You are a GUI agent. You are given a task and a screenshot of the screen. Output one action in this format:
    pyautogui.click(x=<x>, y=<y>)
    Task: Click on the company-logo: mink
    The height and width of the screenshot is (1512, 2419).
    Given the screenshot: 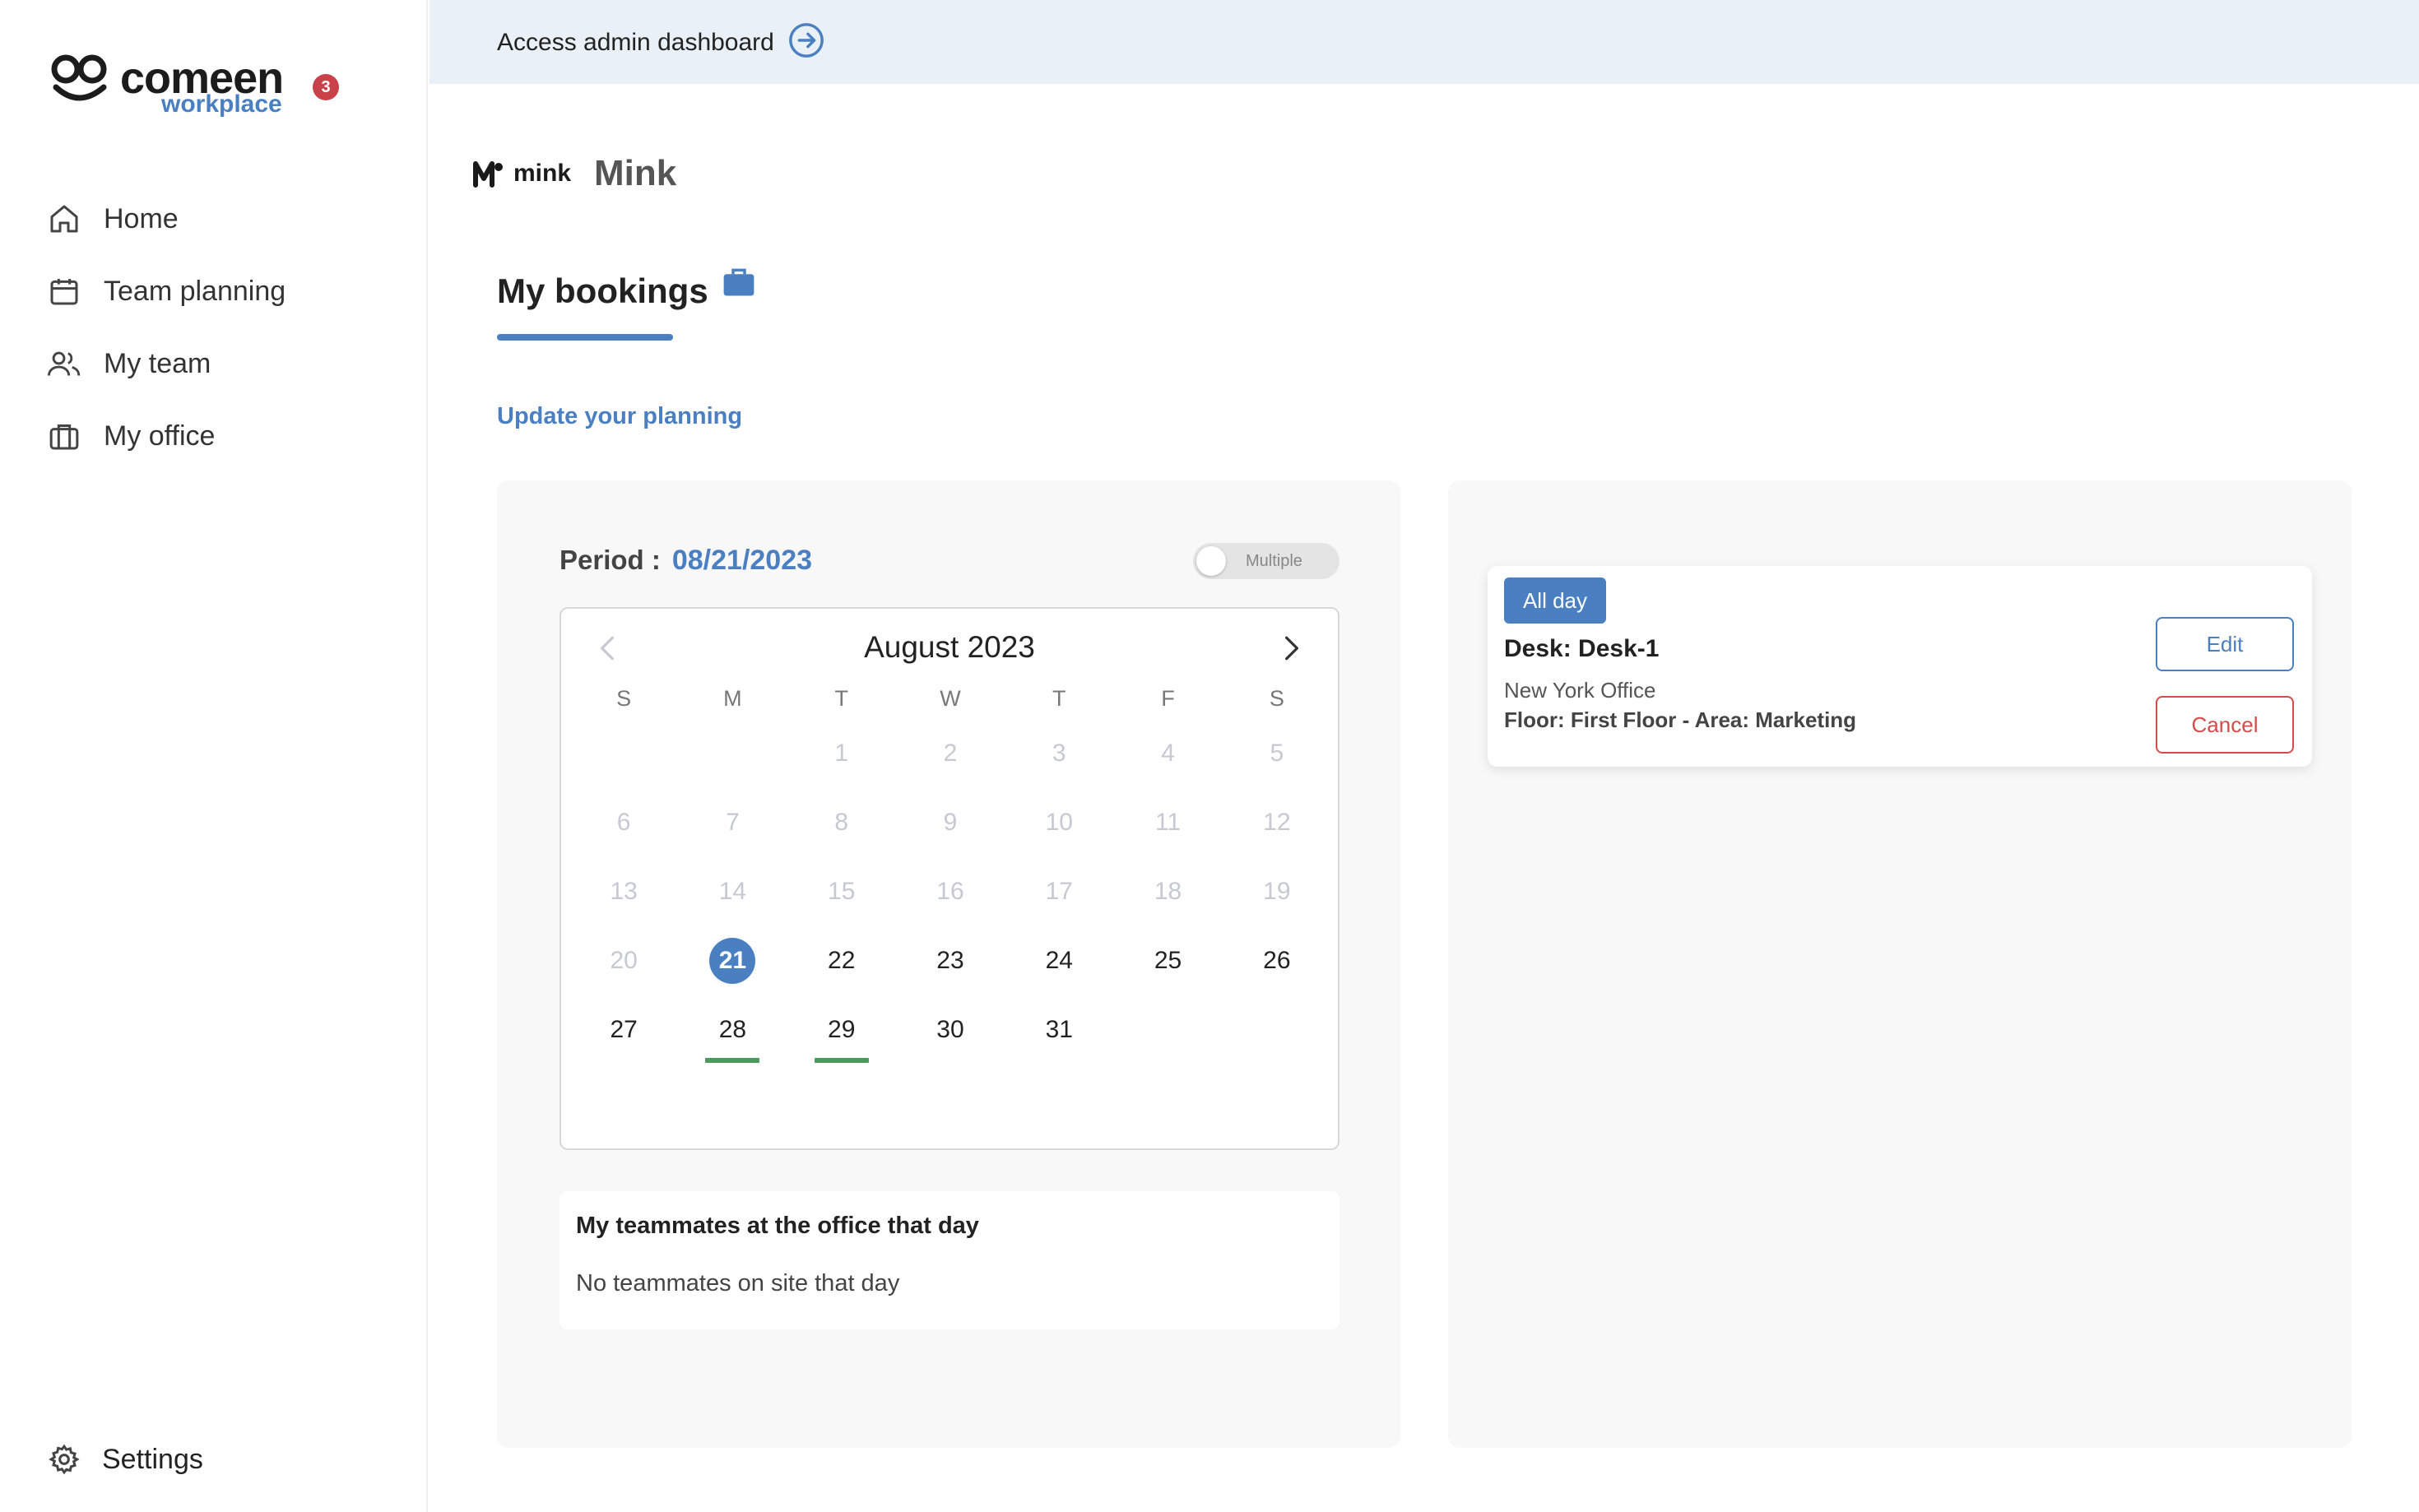 What is the action you would take?
    pyautogui.click(x=521, y=173)
    